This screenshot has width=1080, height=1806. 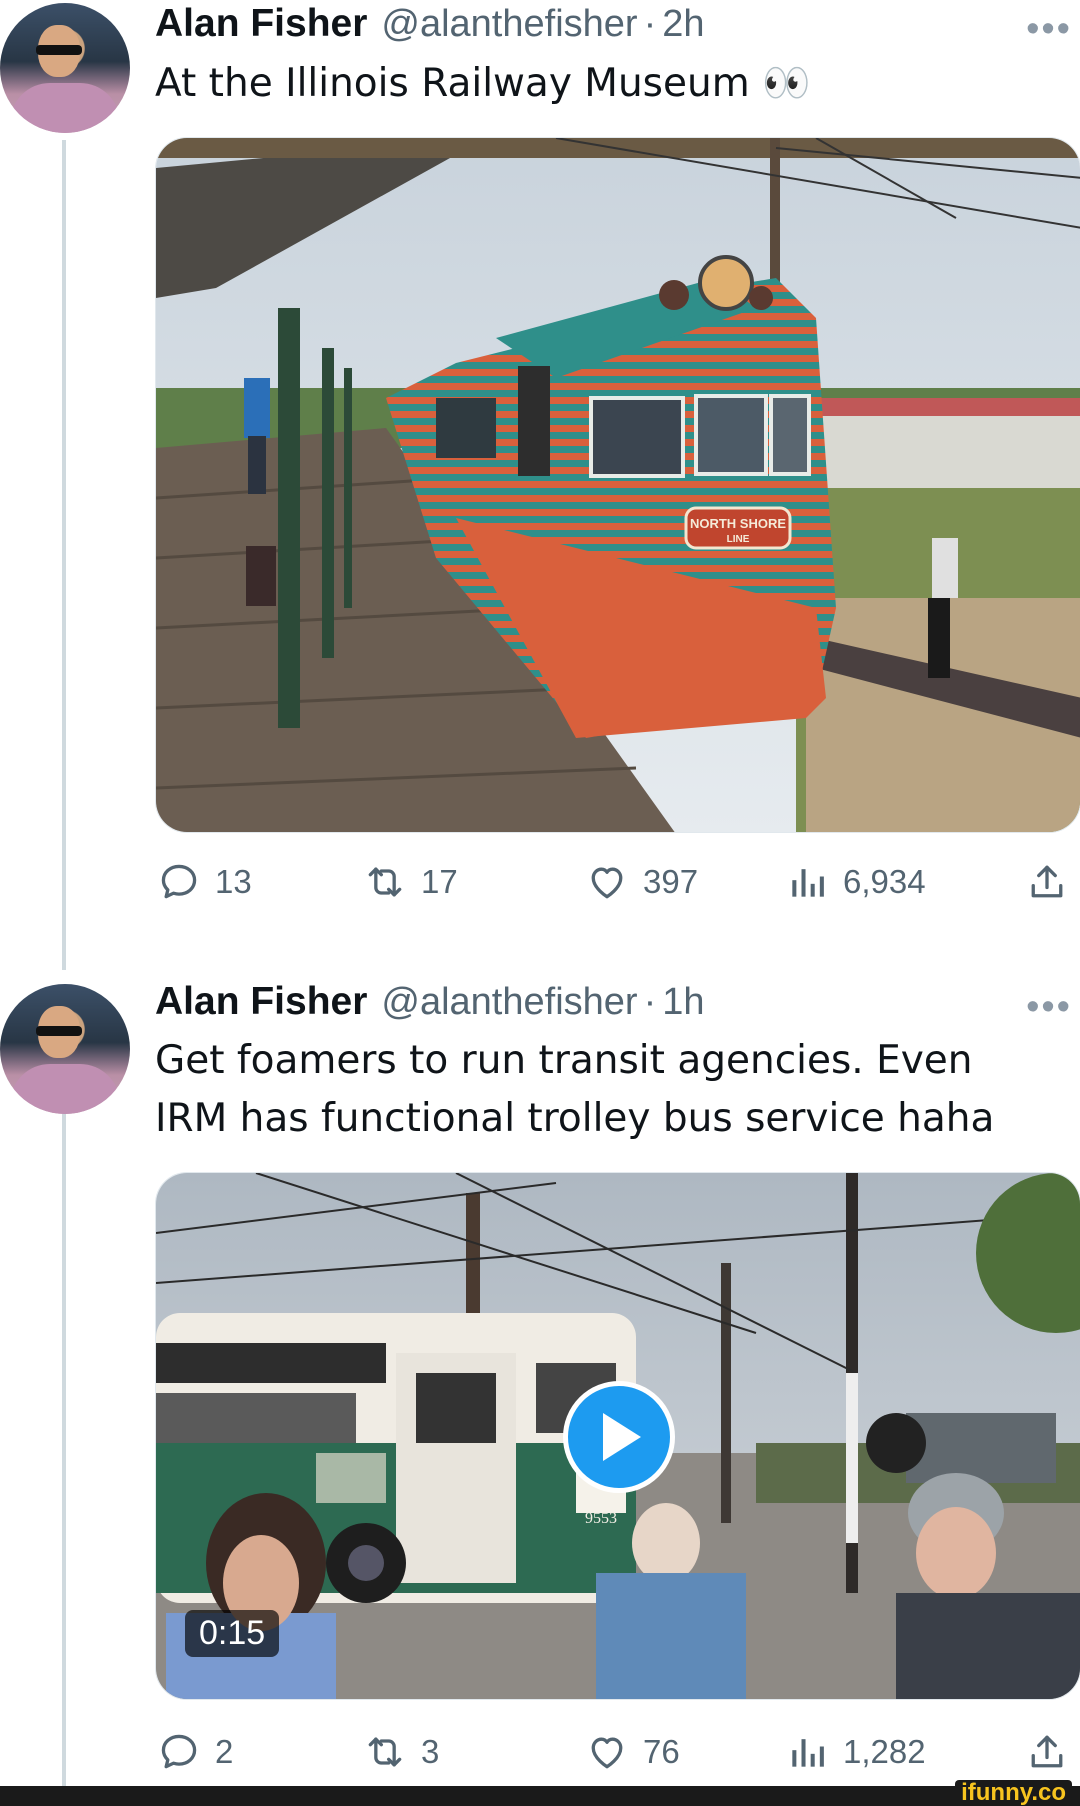 What do you see at coordinates (683, 24) in the screenshot?
I see `timestamp: 2h` at bounding box center [683, 24].